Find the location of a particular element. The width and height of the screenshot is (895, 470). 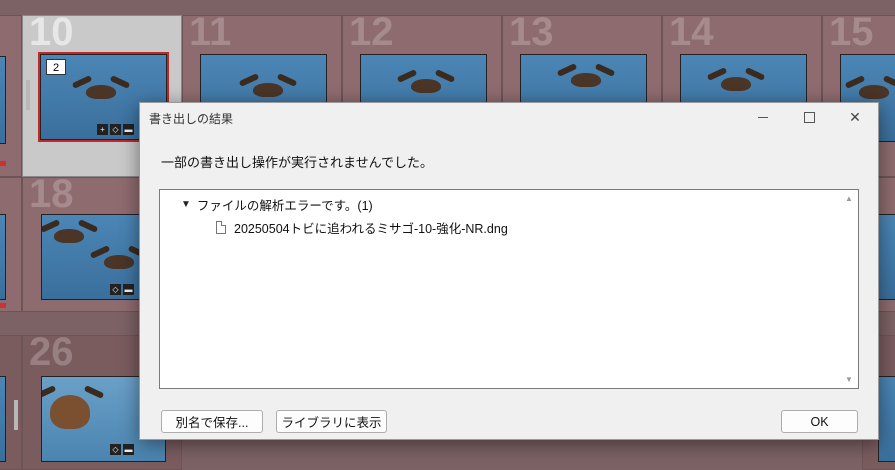

error-file-item: 20250504トビに追われるミサゴ-10-強化-NR.dng is located at coordinates (362, 227).